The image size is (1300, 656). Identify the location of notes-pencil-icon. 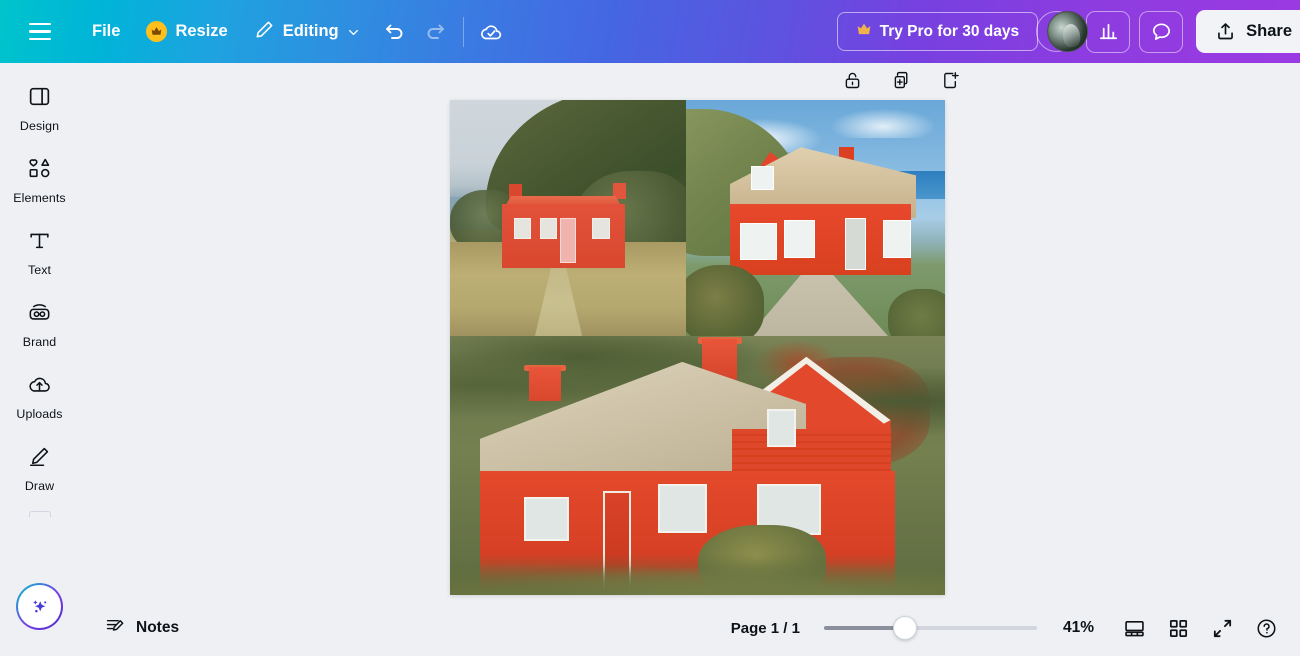
(115, 628).